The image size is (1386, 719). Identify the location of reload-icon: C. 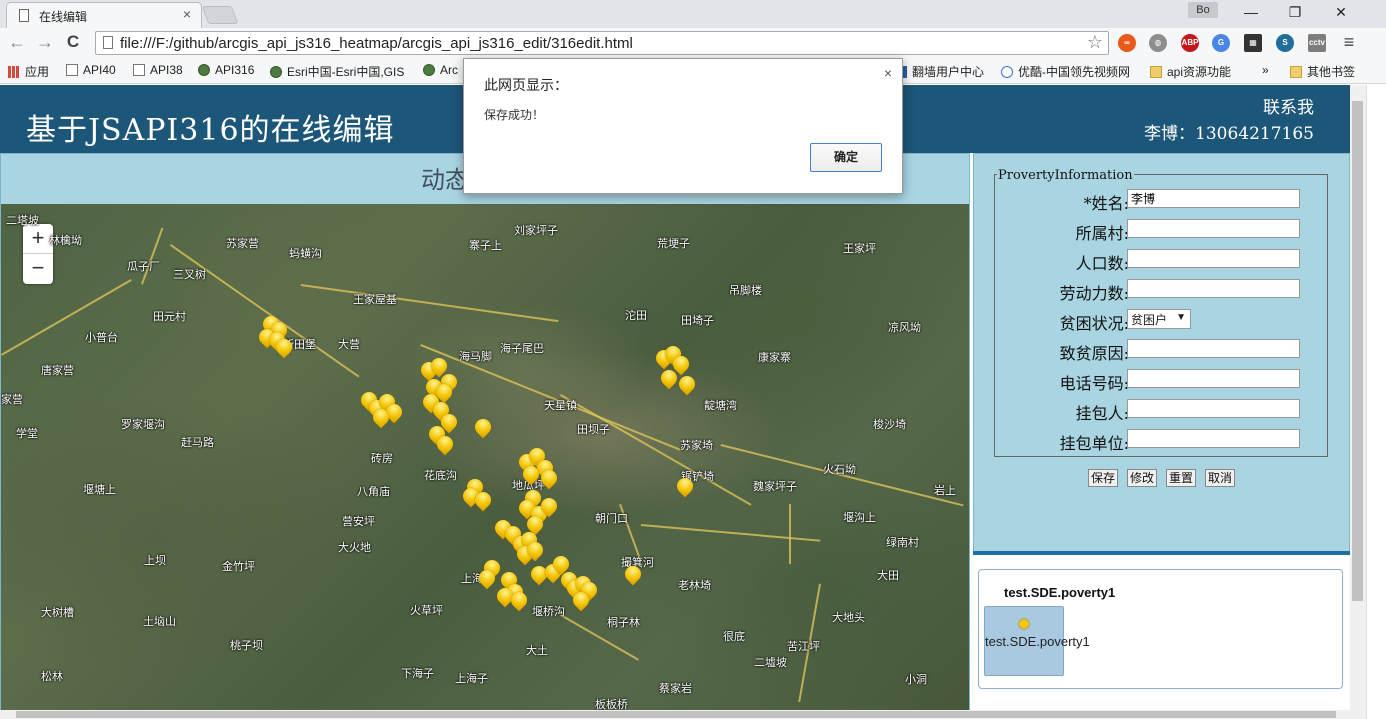
(73, 42).